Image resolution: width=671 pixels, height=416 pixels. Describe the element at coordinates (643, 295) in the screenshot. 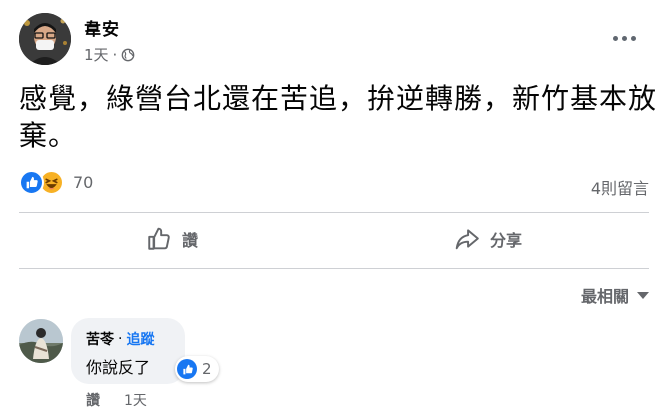

I see `caret-down-icon` at that location.